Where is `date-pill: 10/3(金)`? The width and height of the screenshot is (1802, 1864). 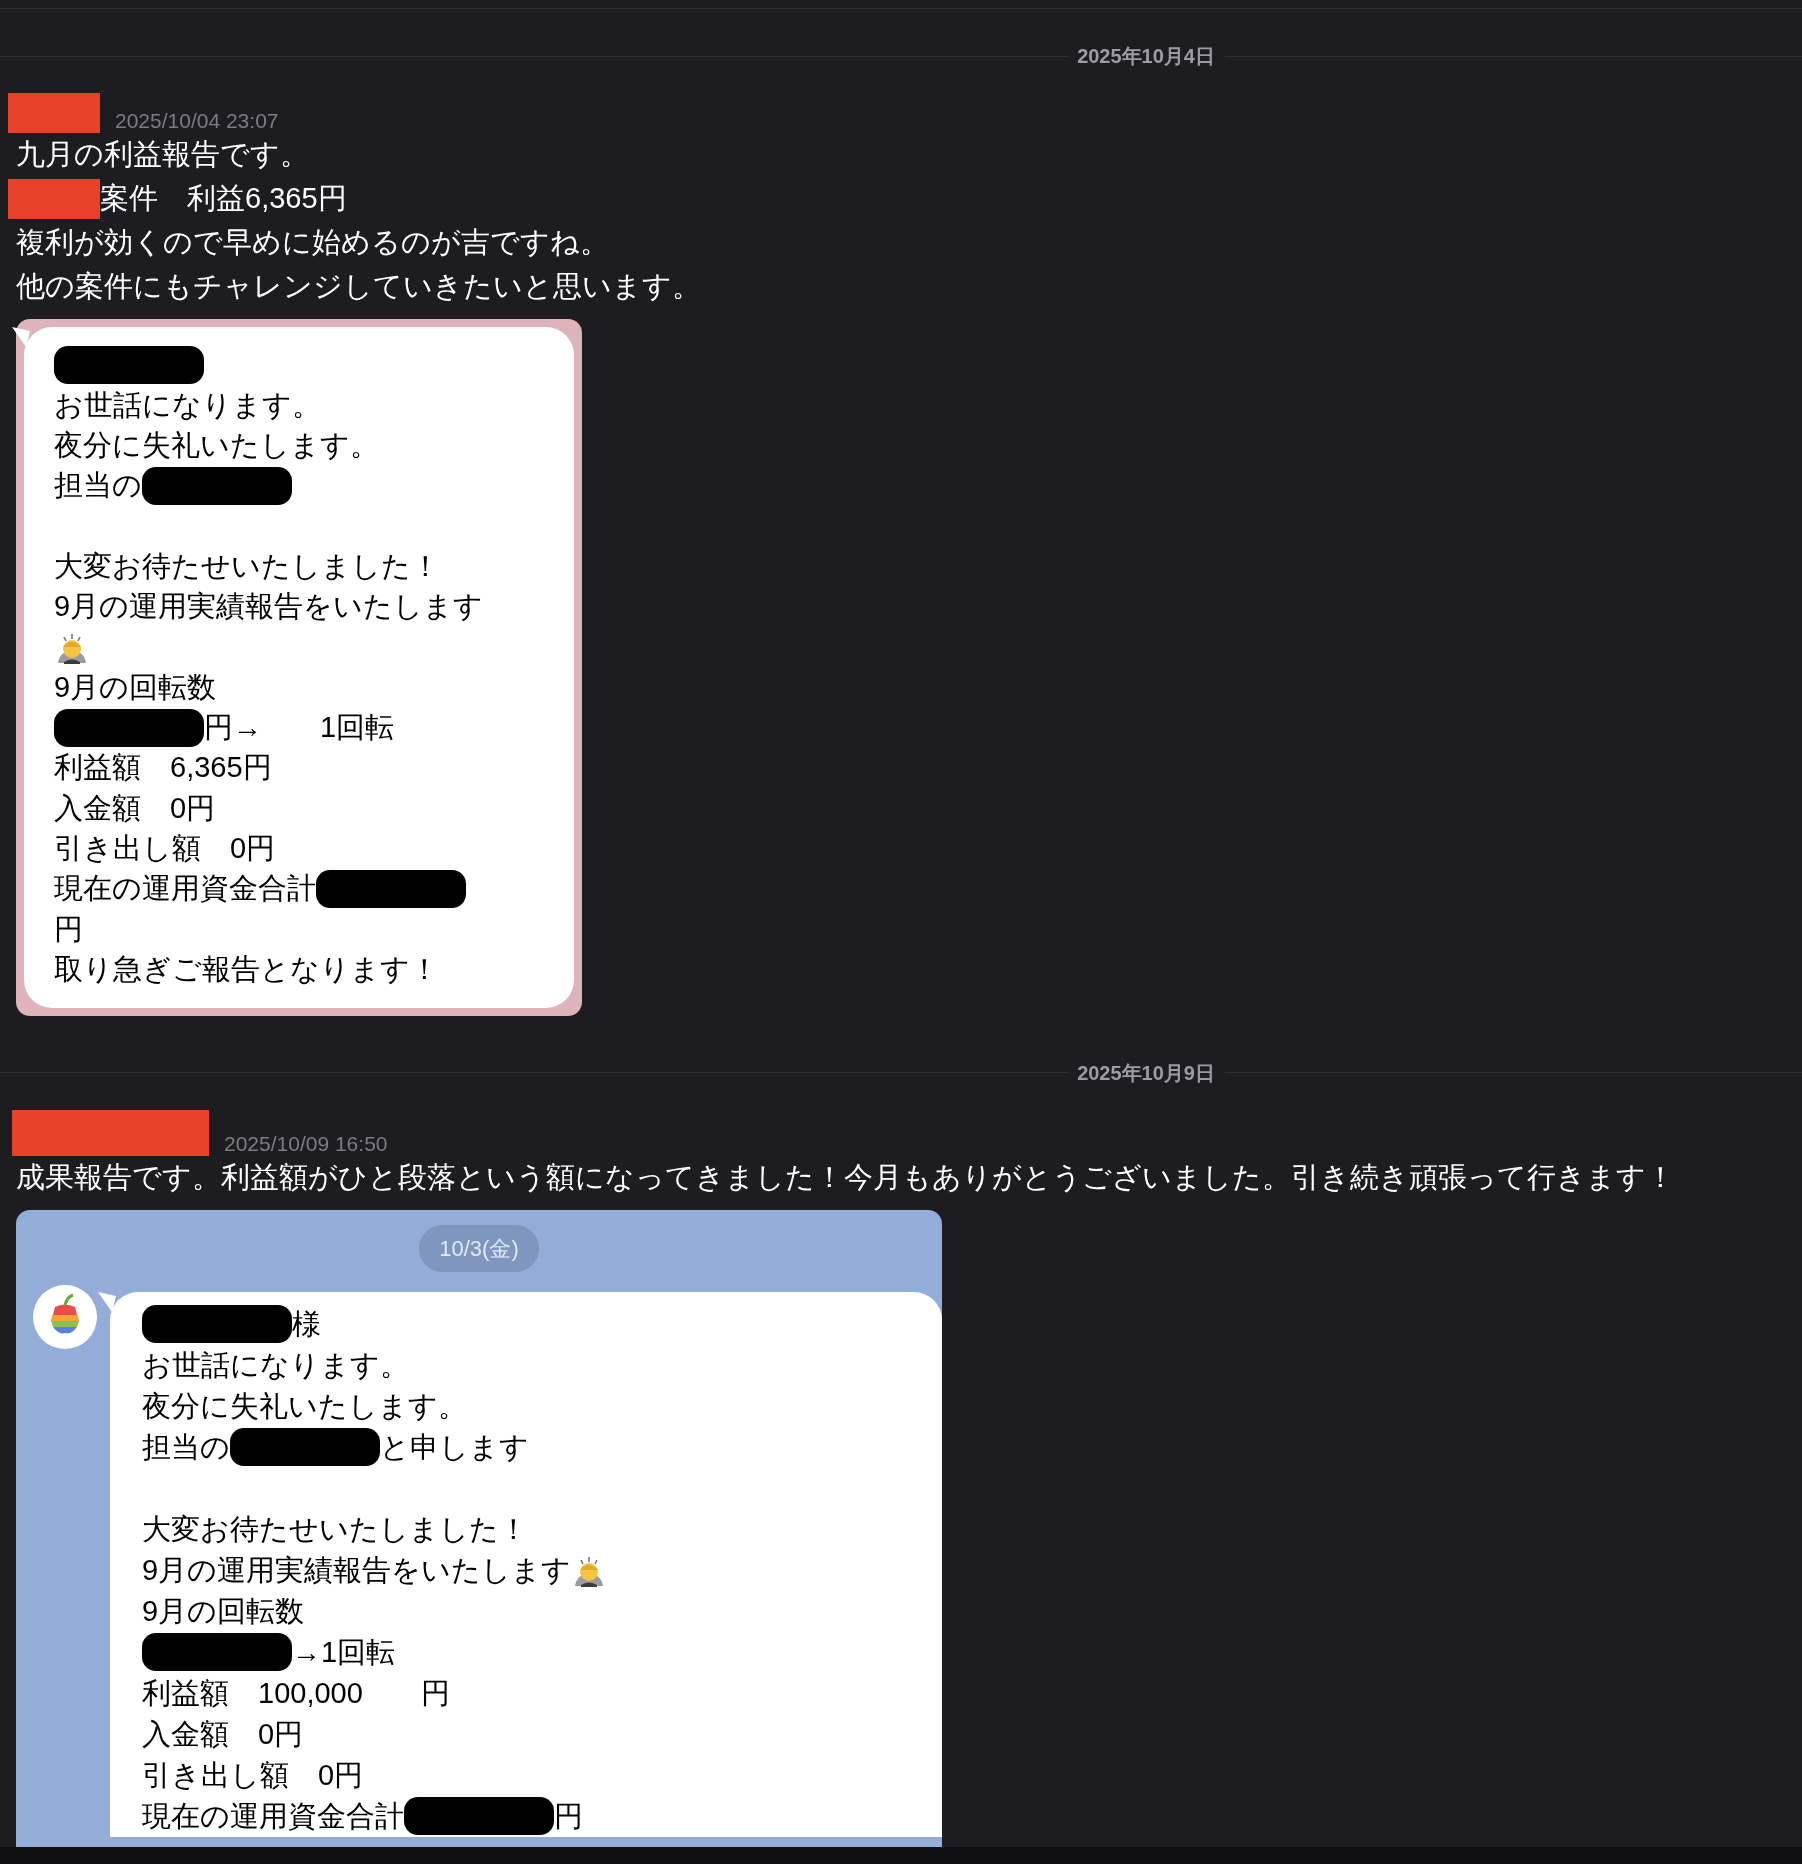
date-pill: 10/3(金) is located at coordinates (479, 1248).